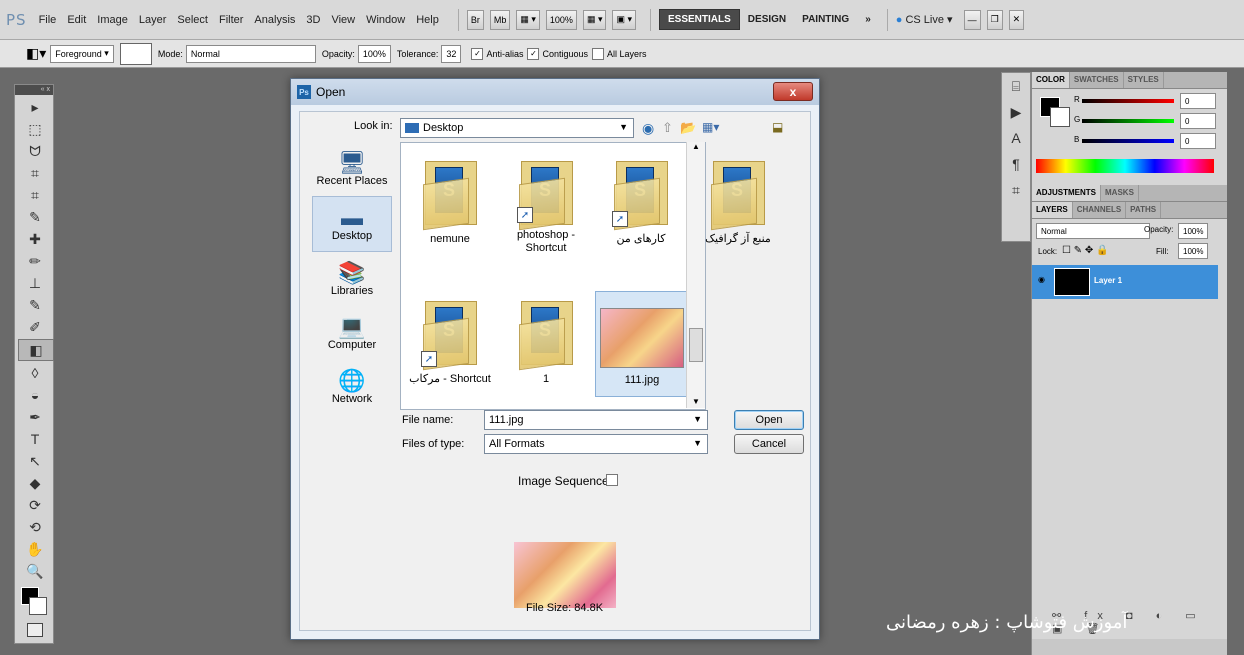  What do you see at coordinates (1016, 86) in the screenshot?
I see `history-icon: ⌸` at bounding box center [1016, 86].